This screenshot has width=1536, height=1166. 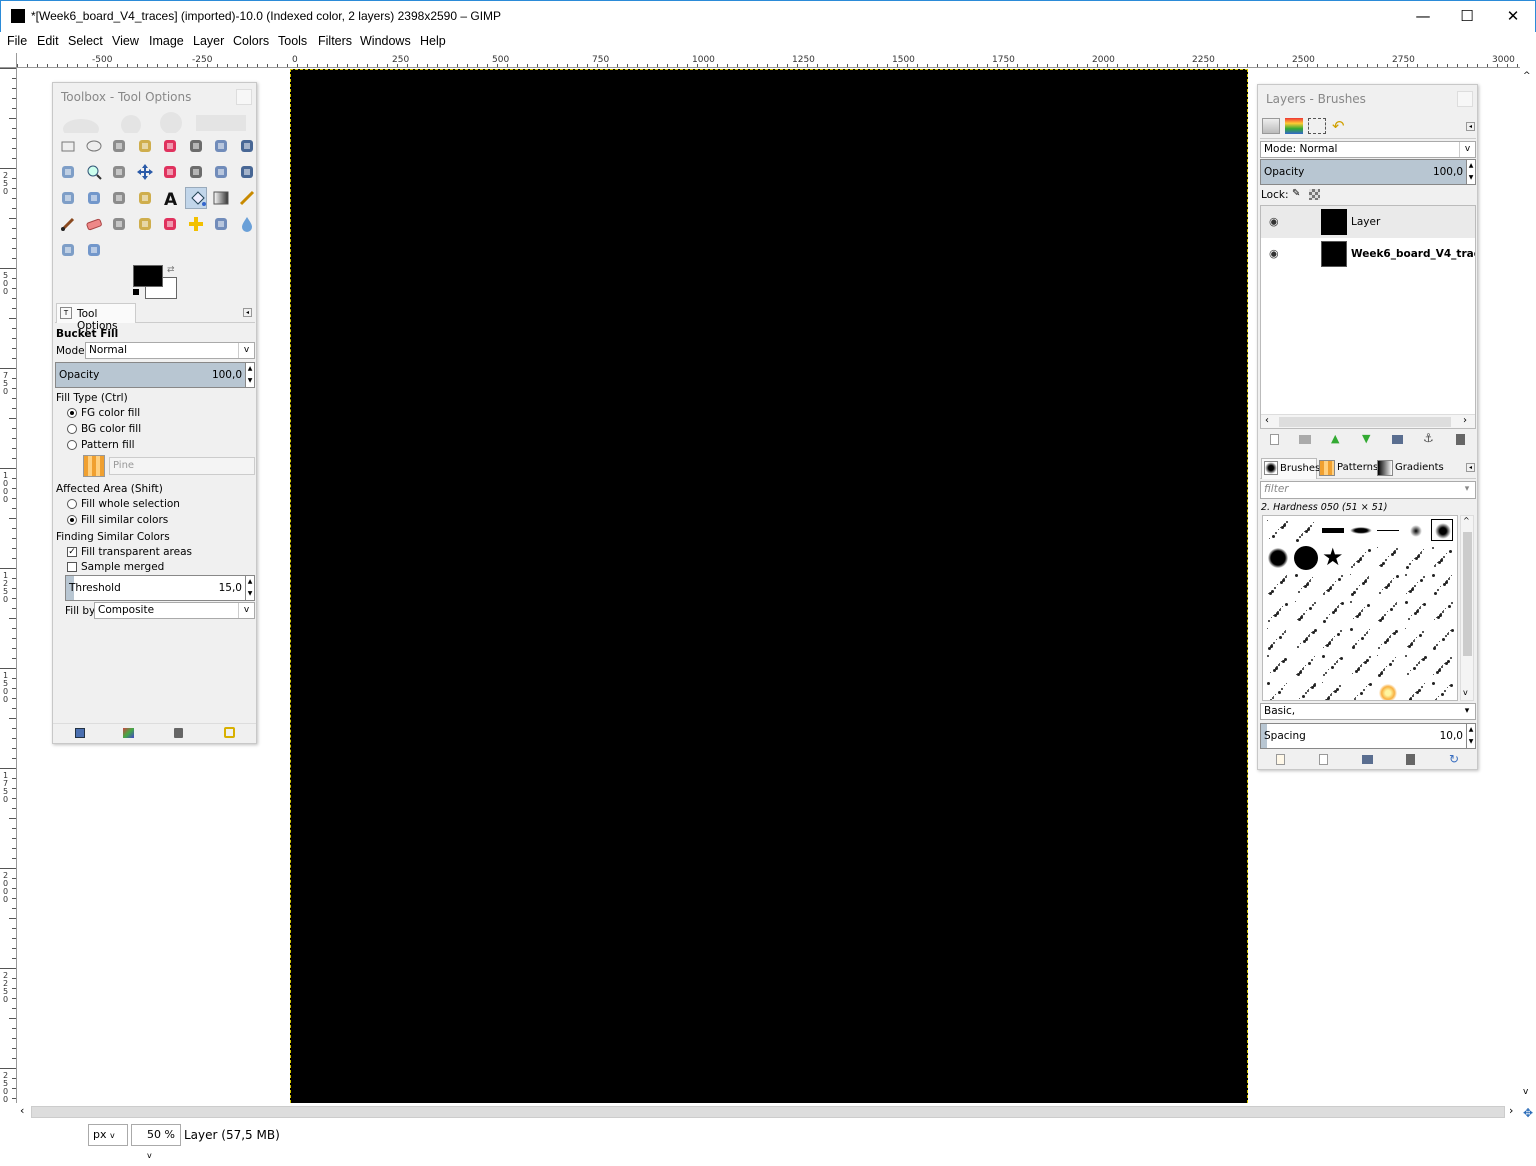 I want to click on fill-whole-selection-radio, so click(x=72, y=504).